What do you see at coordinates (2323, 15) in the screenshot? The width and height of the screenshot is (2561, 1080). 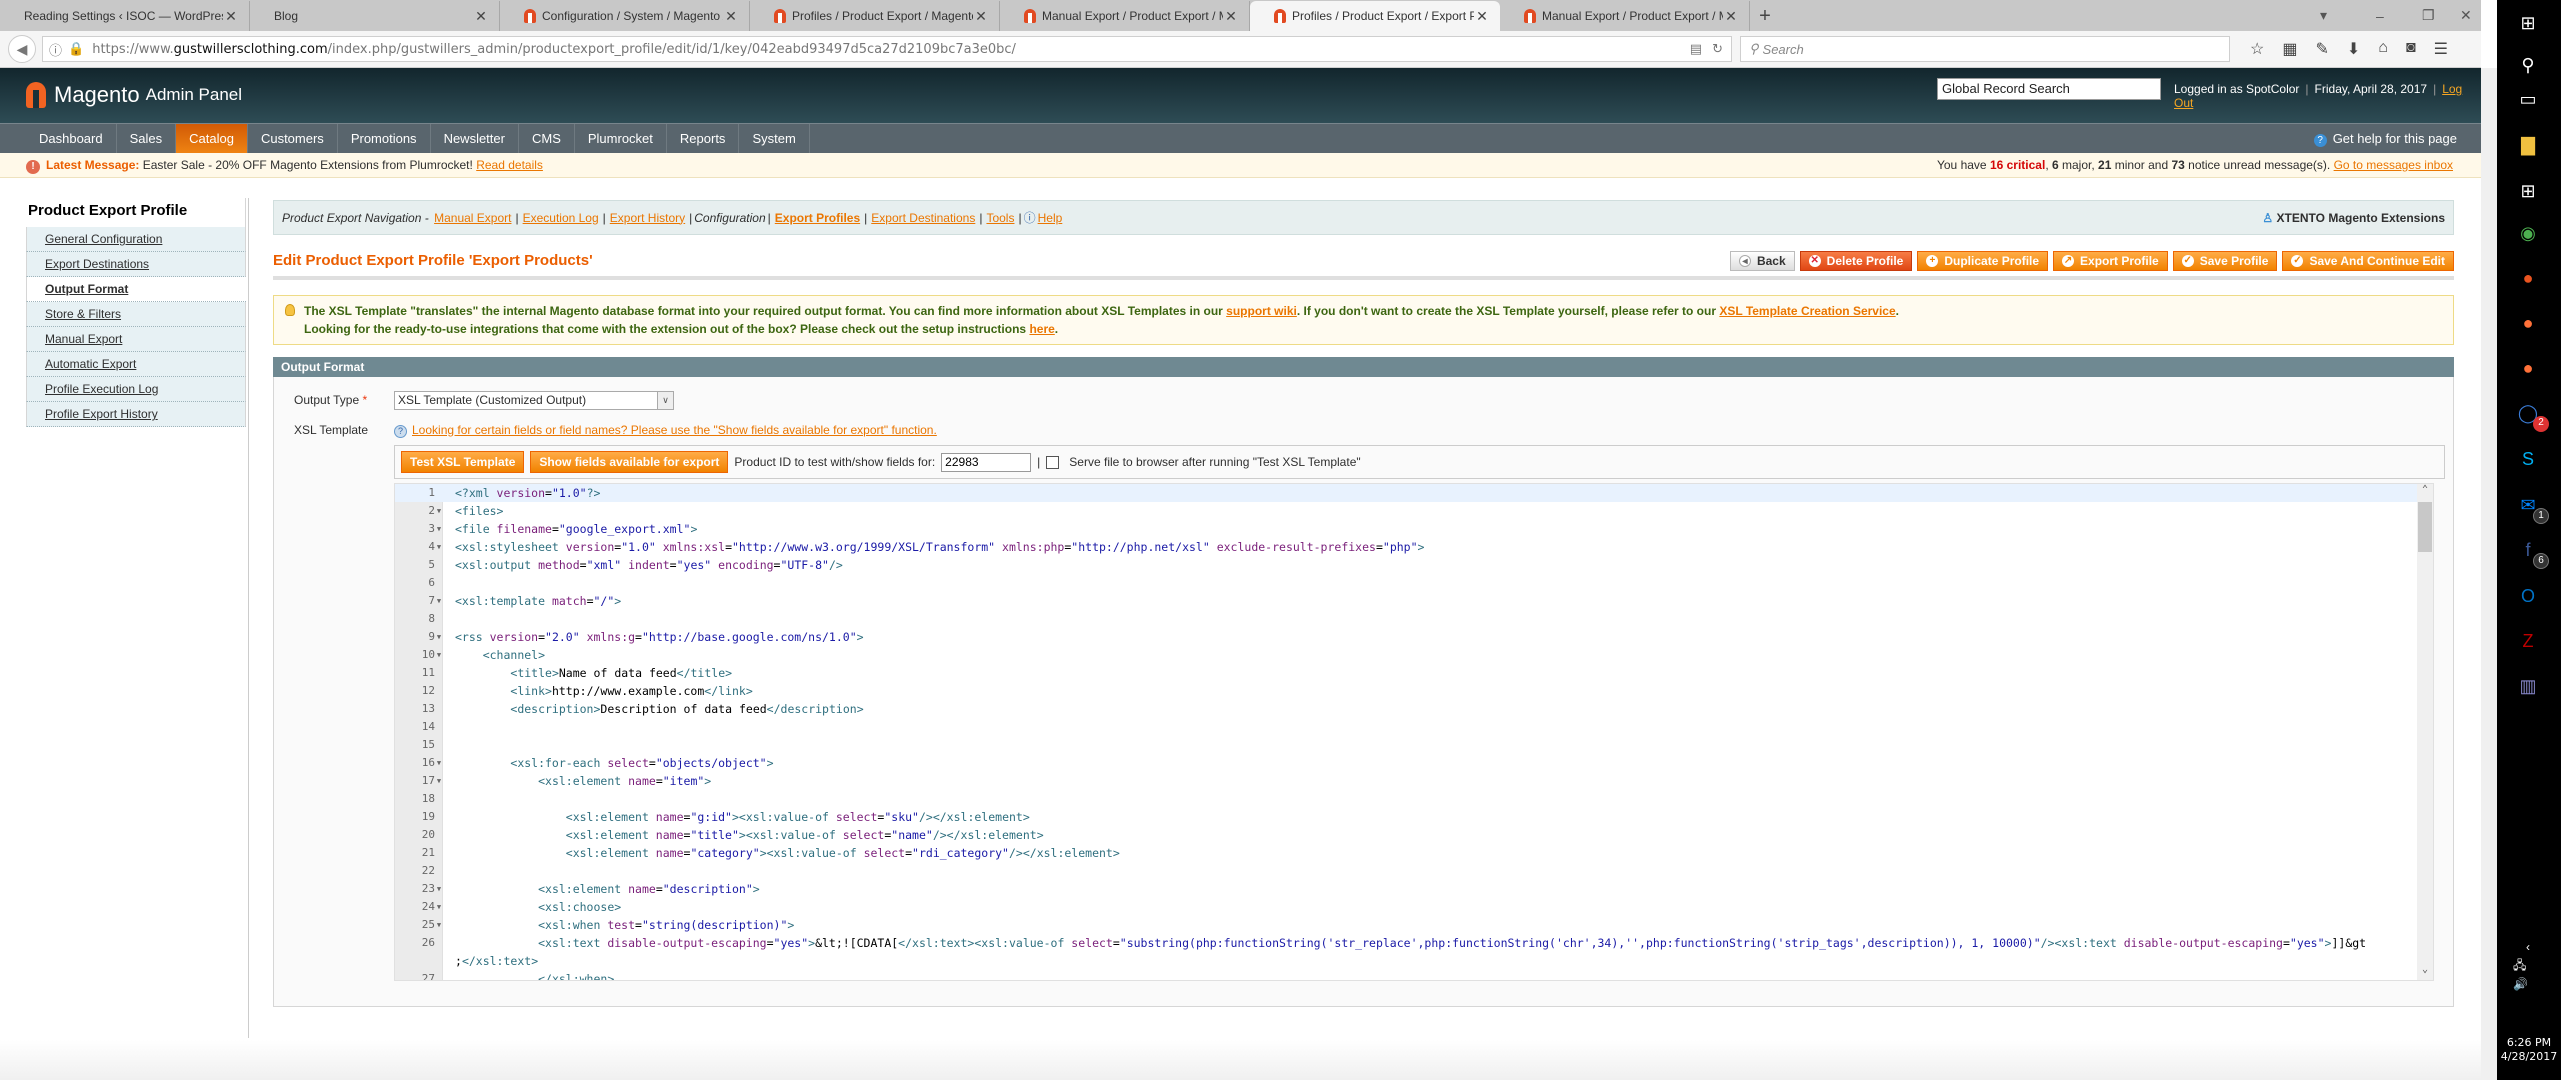 I see `tab-list-icon: ▾` at bounding box center [2323, 15].